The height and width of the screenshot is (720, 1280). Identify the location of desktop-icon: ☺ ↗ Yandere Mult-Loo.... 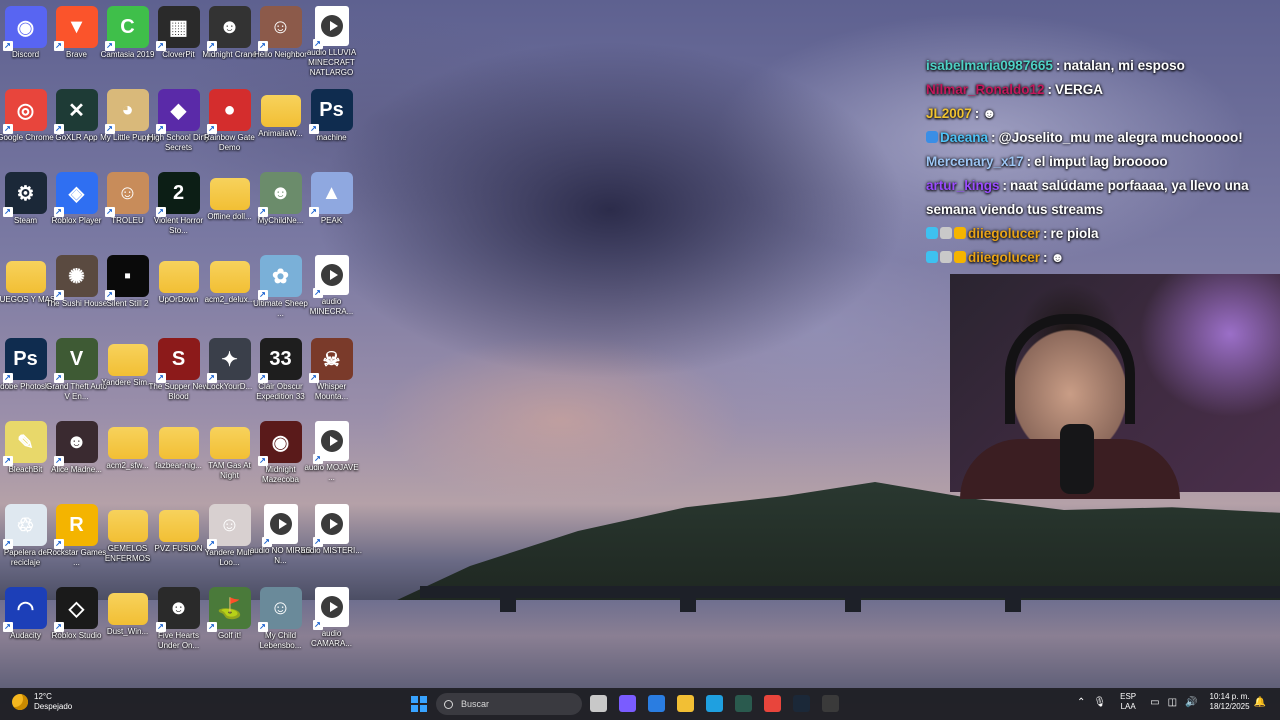
(229, 539).